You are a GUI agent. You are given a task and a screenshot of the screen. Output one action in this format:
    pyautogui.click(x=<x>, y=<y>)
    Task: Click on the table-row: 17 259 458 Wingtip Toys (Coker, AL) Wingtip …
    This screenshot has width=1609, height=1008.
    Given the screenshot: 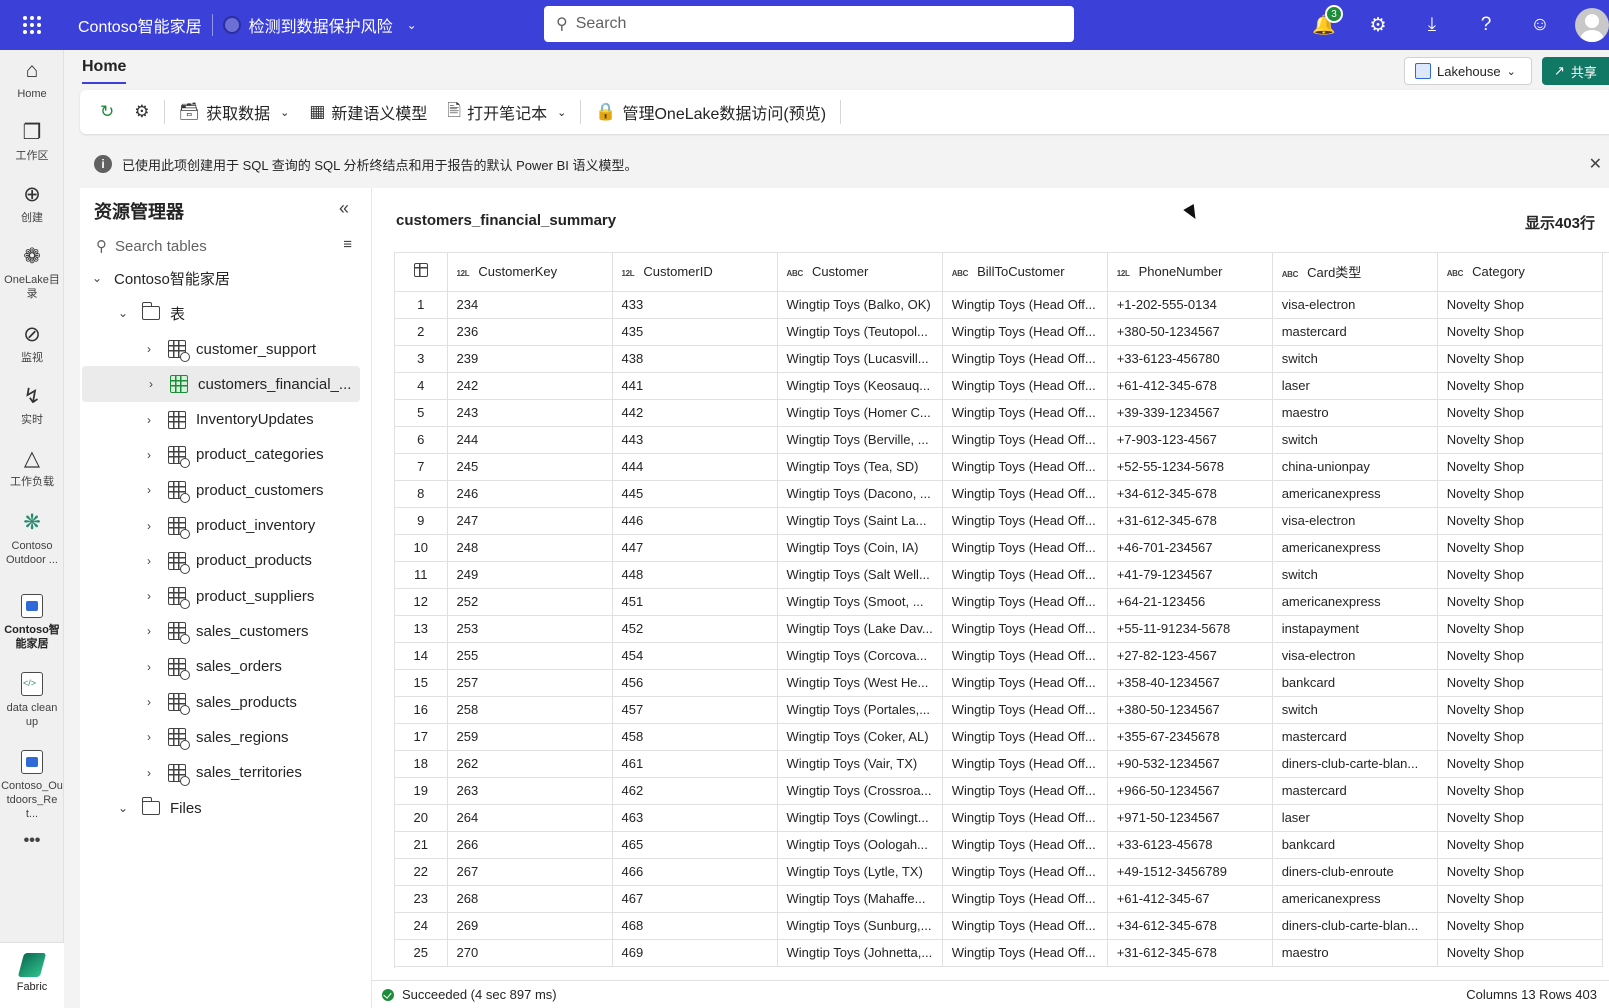 What is the action you would take?
    pyautogui.click(x=999, y=737)
    